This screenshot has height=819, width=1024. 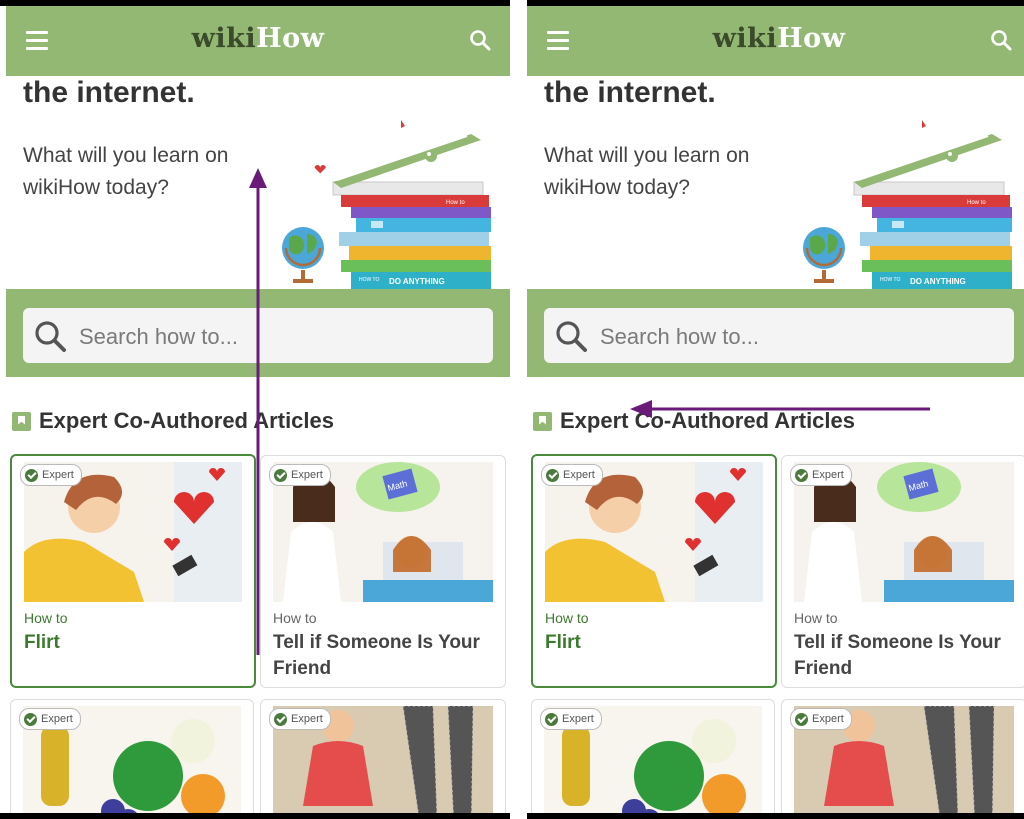 I want to click on panel-divider, so click(x=518, y=409).